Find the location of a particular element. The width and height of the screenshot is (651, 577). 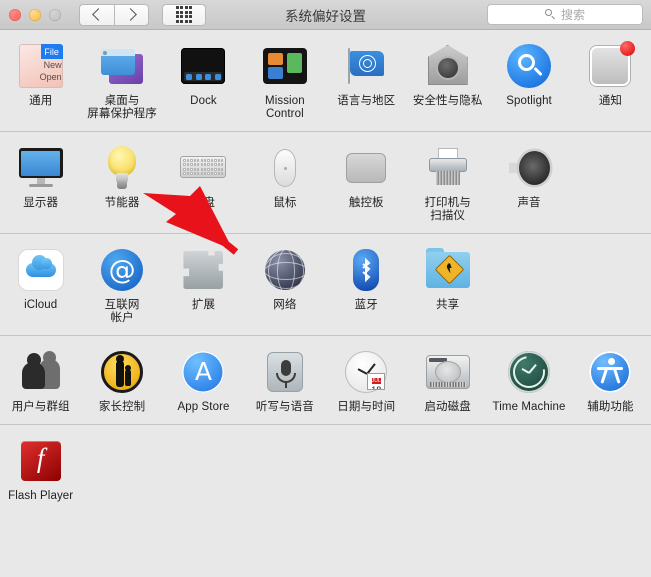

pane-label: Spotlight is located at coordinates (529, 101).